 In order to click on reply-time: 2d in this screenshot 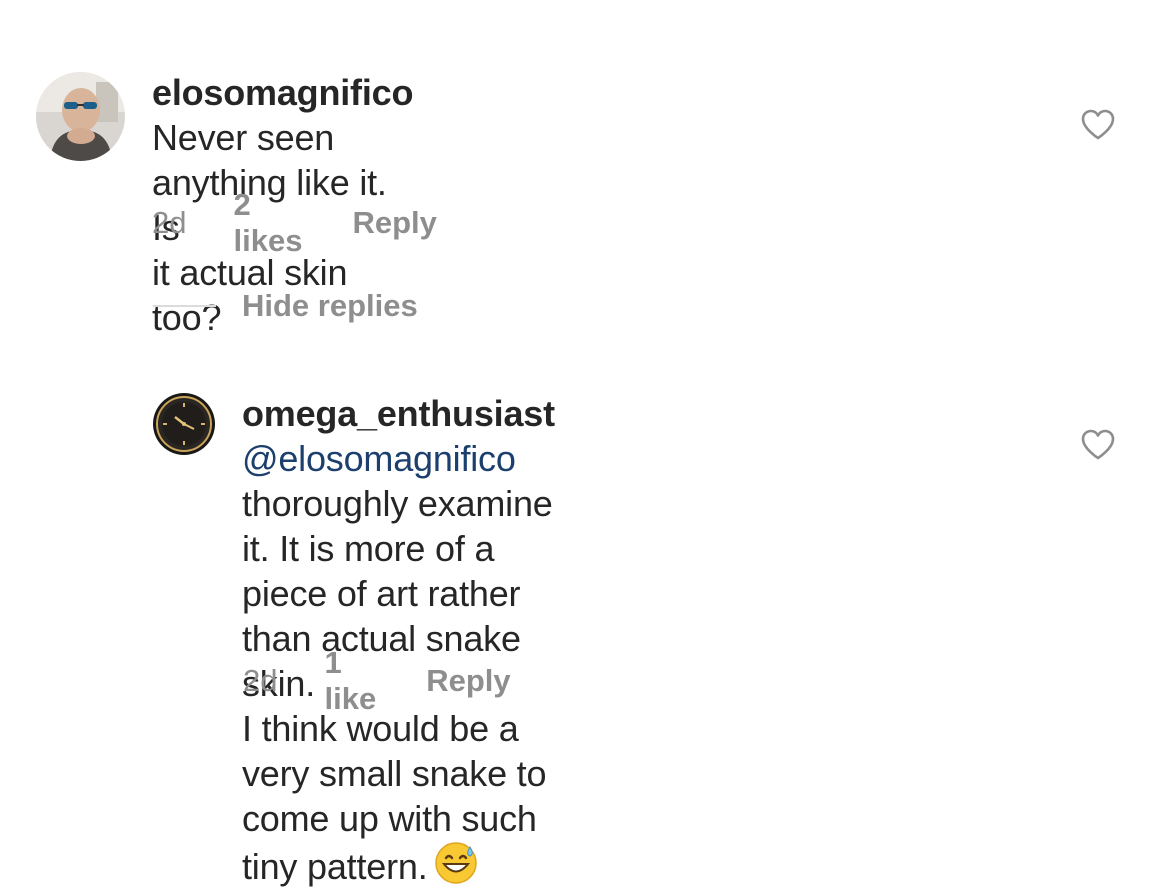, I will do `click(260, 680)`.